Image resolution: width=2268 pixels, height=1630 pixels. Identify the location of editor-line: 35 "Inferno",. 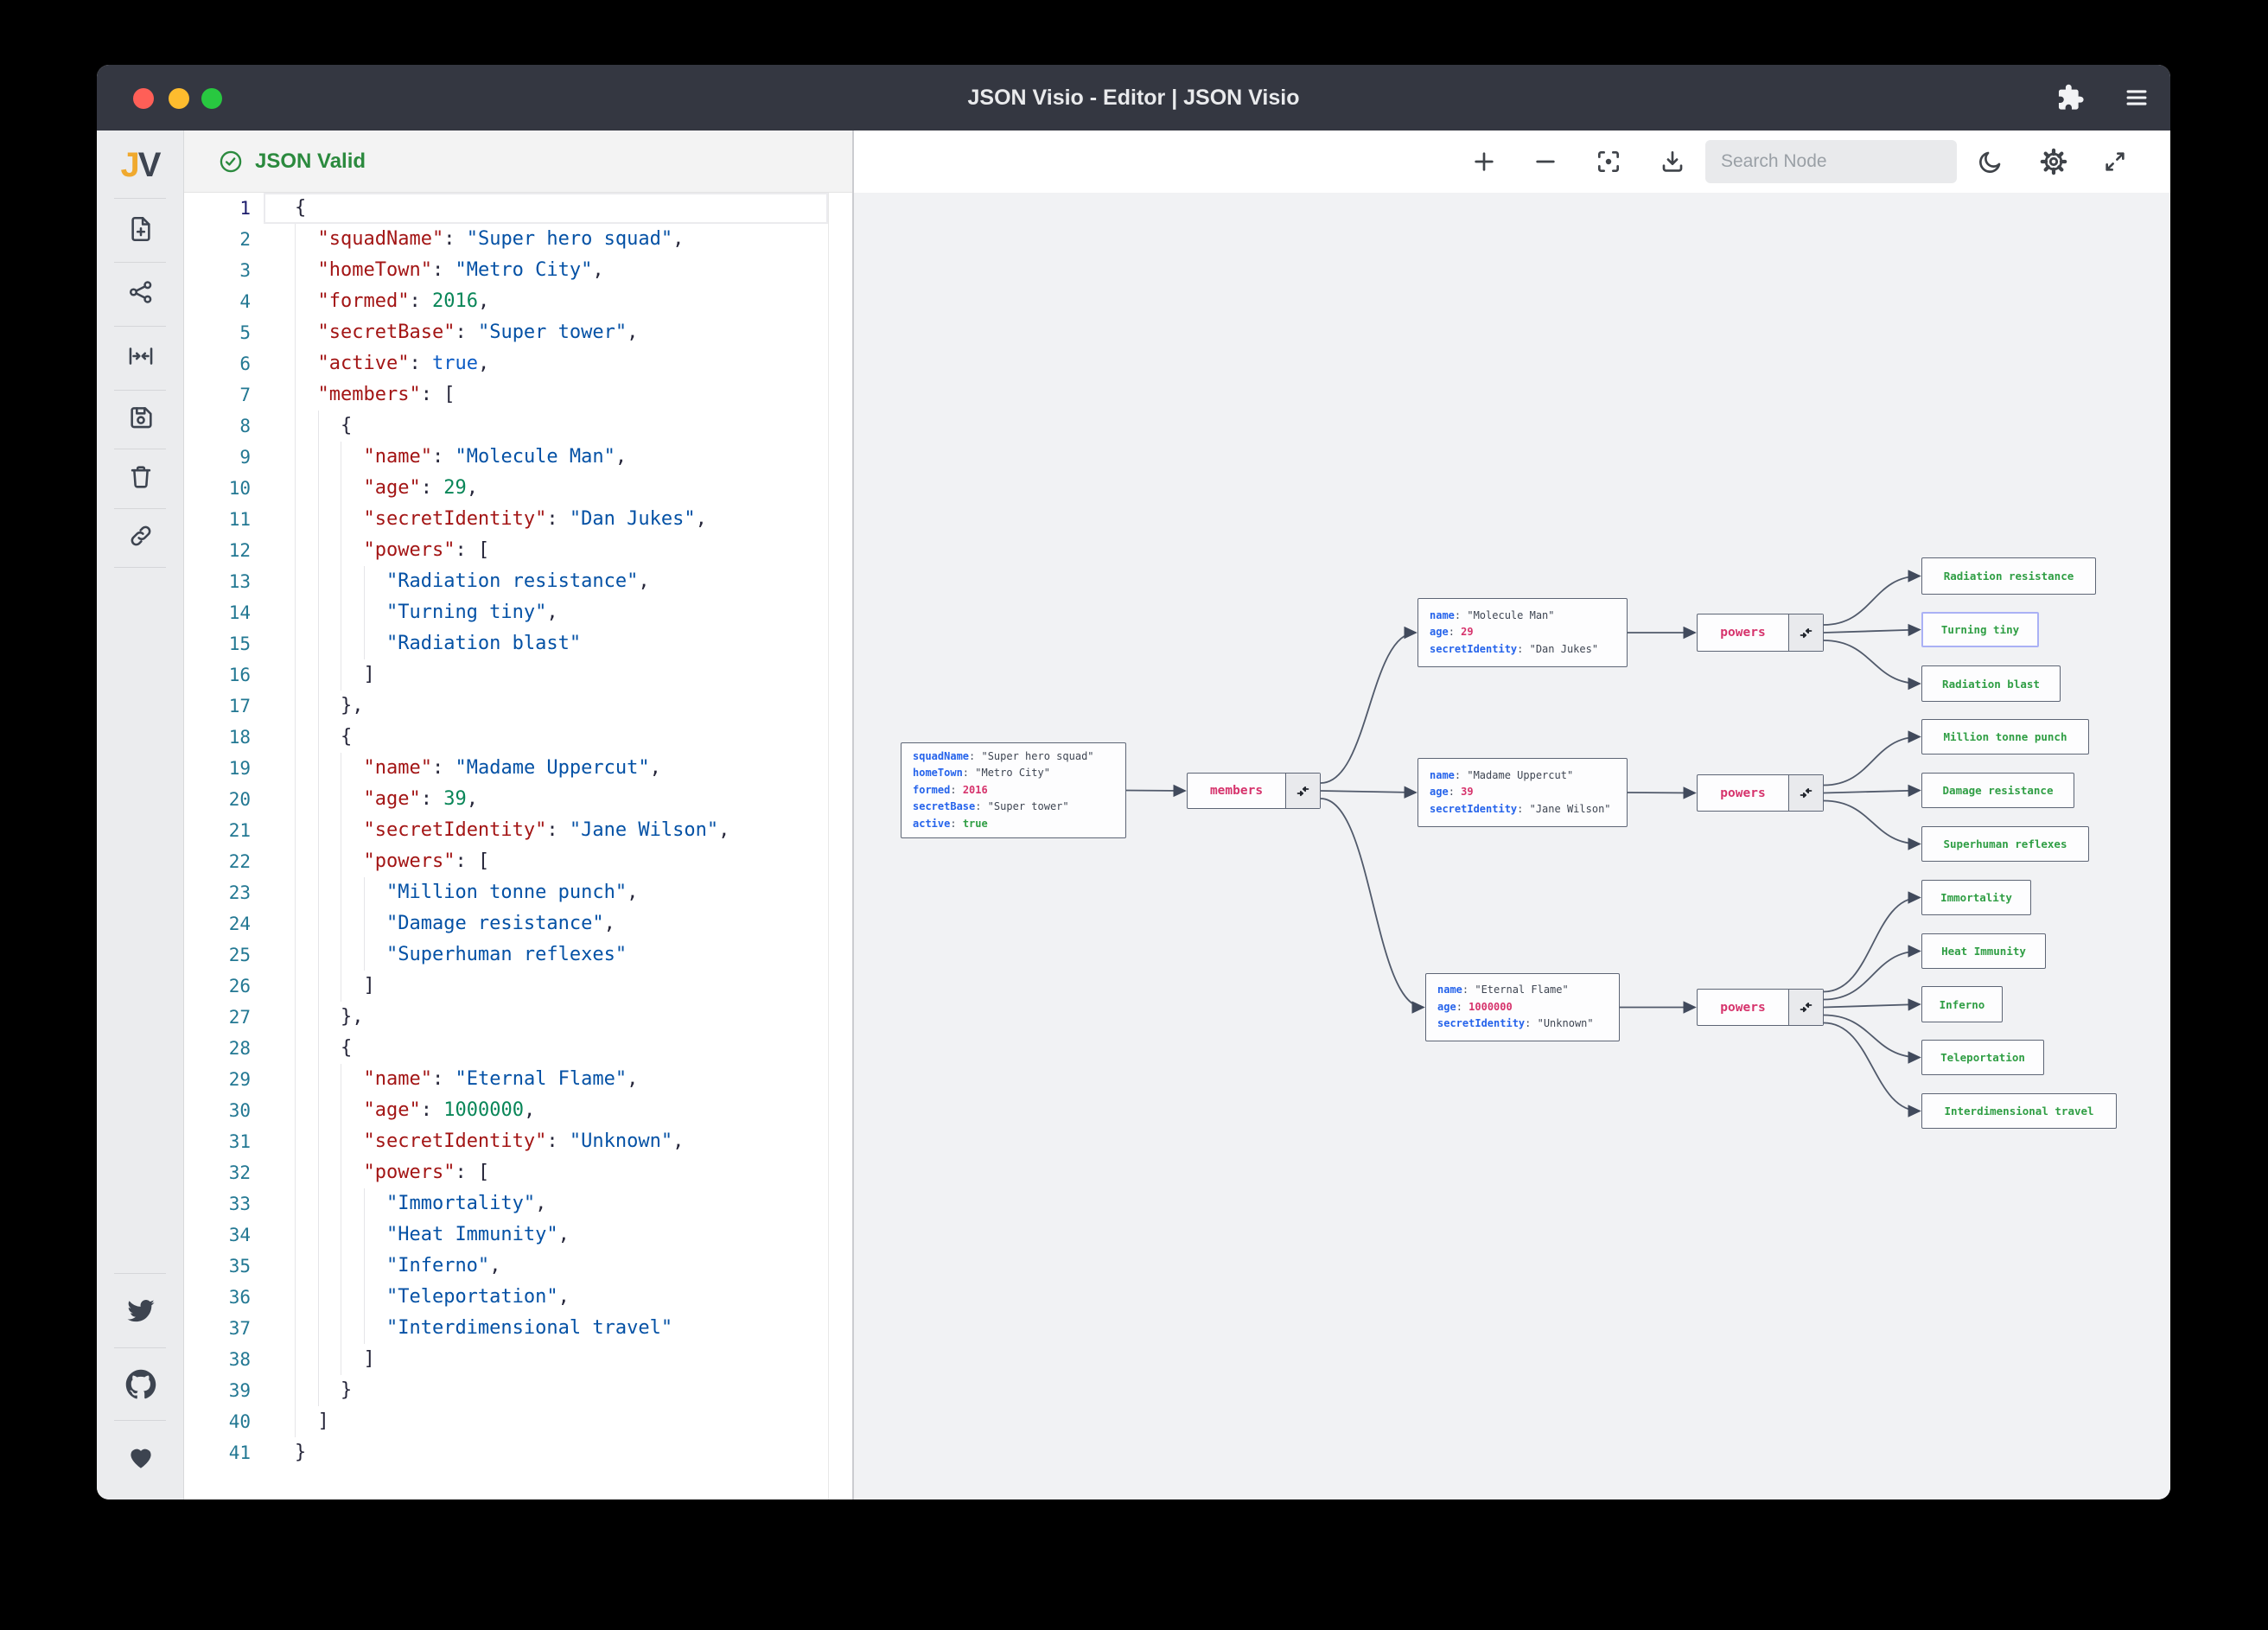
(518, 1266).